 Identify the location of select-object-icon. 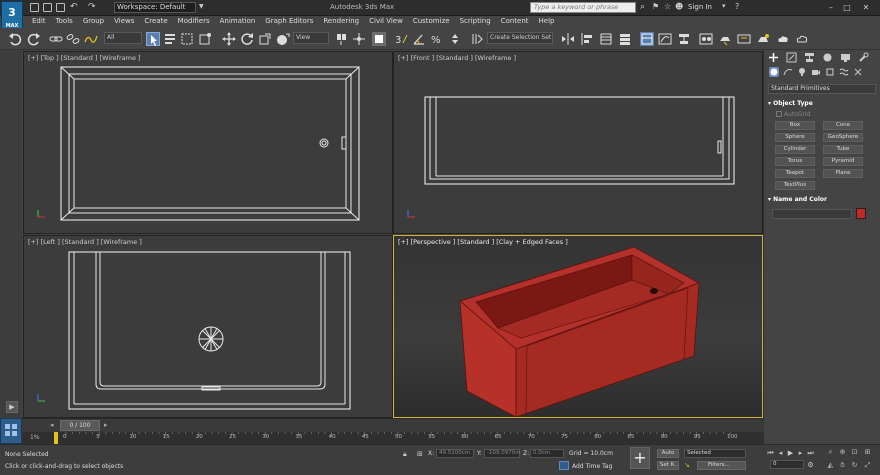
(153, 39).